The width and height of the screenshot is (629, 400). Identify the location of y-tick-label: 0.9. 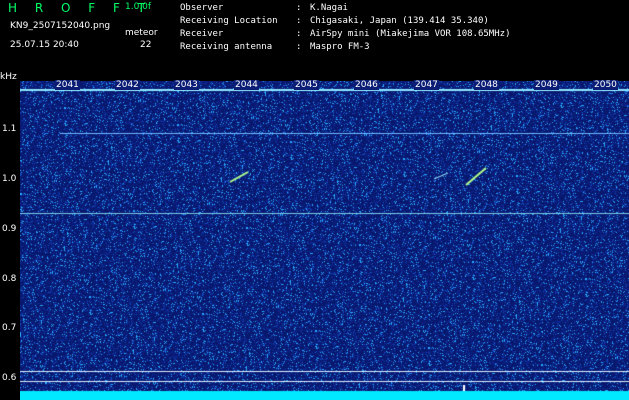
(9, 229).